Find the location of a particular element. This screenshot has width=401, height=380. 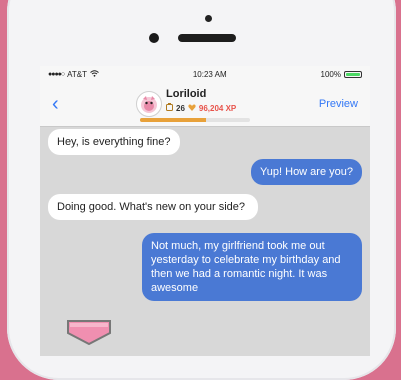

earpiece-speaker is located at coordinates (207, 38).